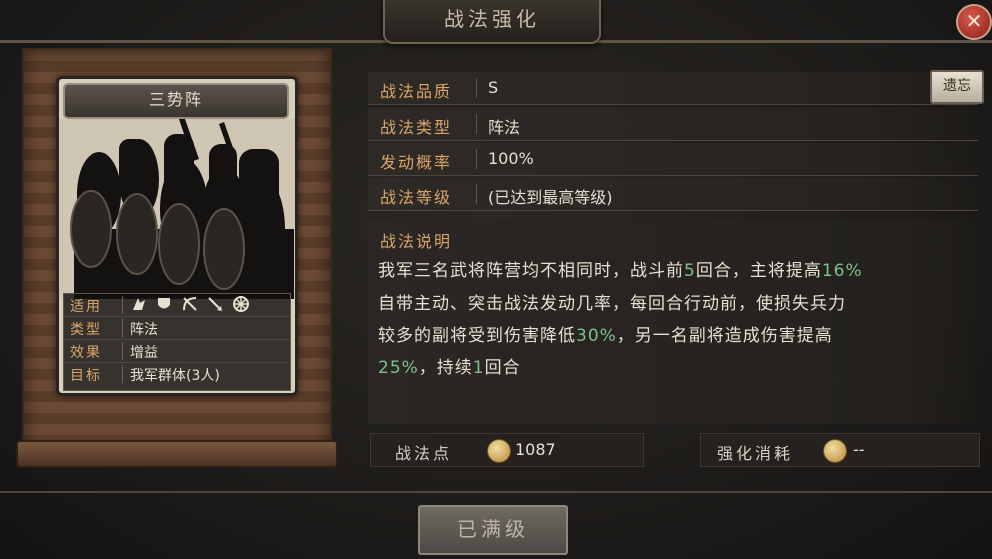 This screenshot has height=559, width=992. I want to click on card-row-type: 类型 阵法, so click(177, 328).